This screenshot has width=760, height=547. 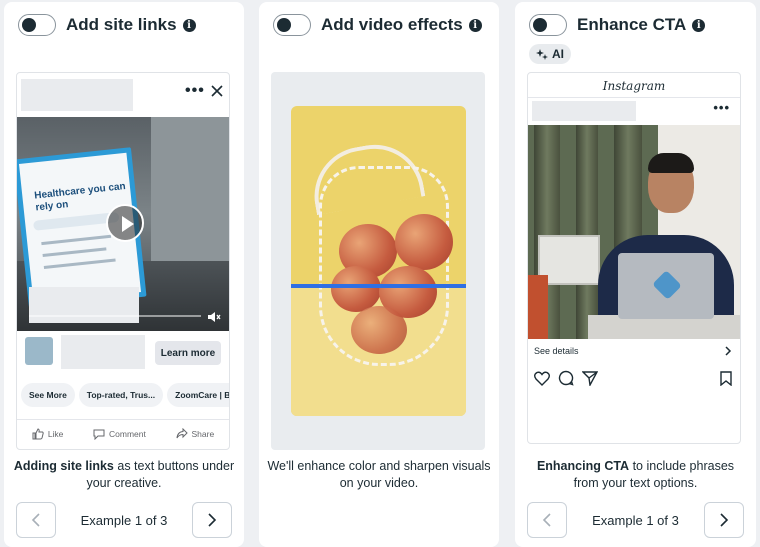 What do you see at coordinates (633, 378) in the screenshot?
I see `instagram-actions` at bounding box center [633, 378].